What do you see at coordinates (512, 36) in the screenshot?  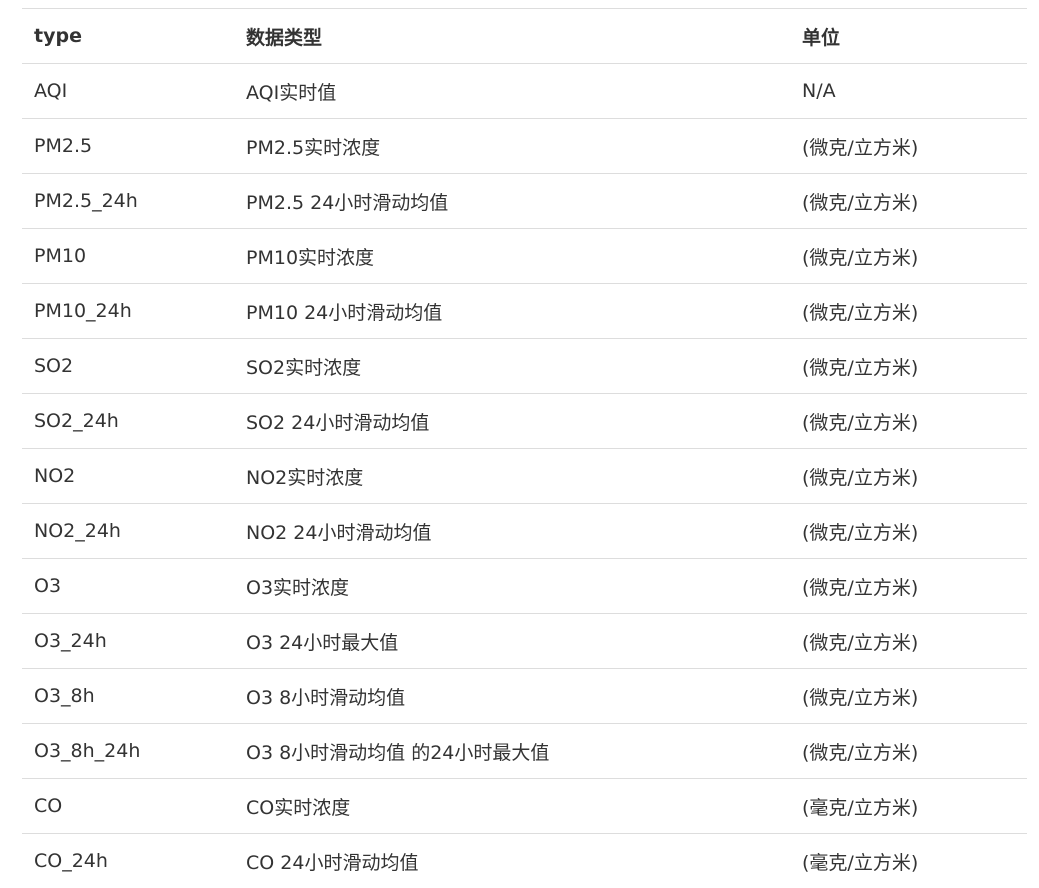 I see `header-data-type: 数据类型` at bounding box center [512, 36].